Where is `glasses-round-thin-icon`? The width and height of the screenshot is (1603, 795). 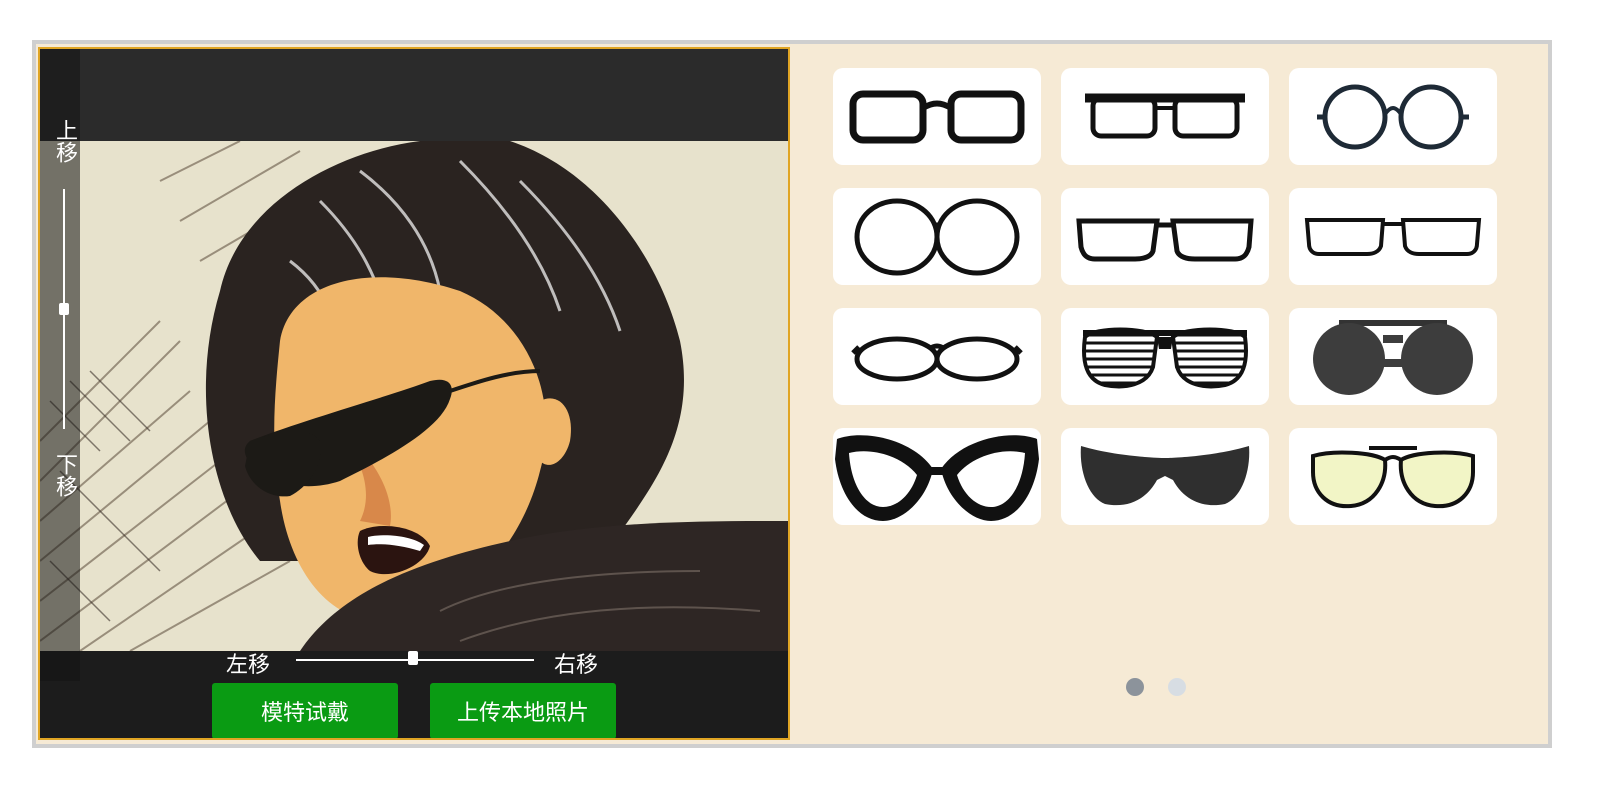
glasses-round-thin-icon is located at coordinates (1393, 116).